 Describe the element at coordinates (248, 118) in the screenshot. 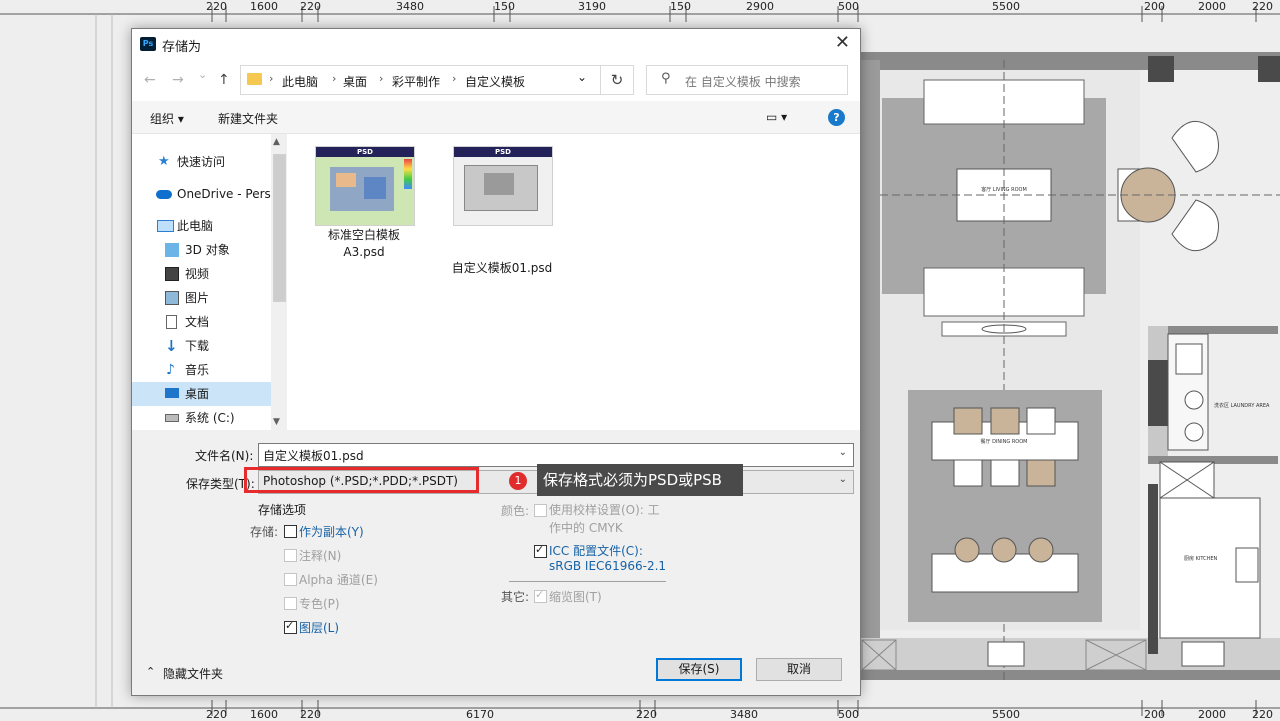

I see `new-folder-button: 新建文件夹` at that location.